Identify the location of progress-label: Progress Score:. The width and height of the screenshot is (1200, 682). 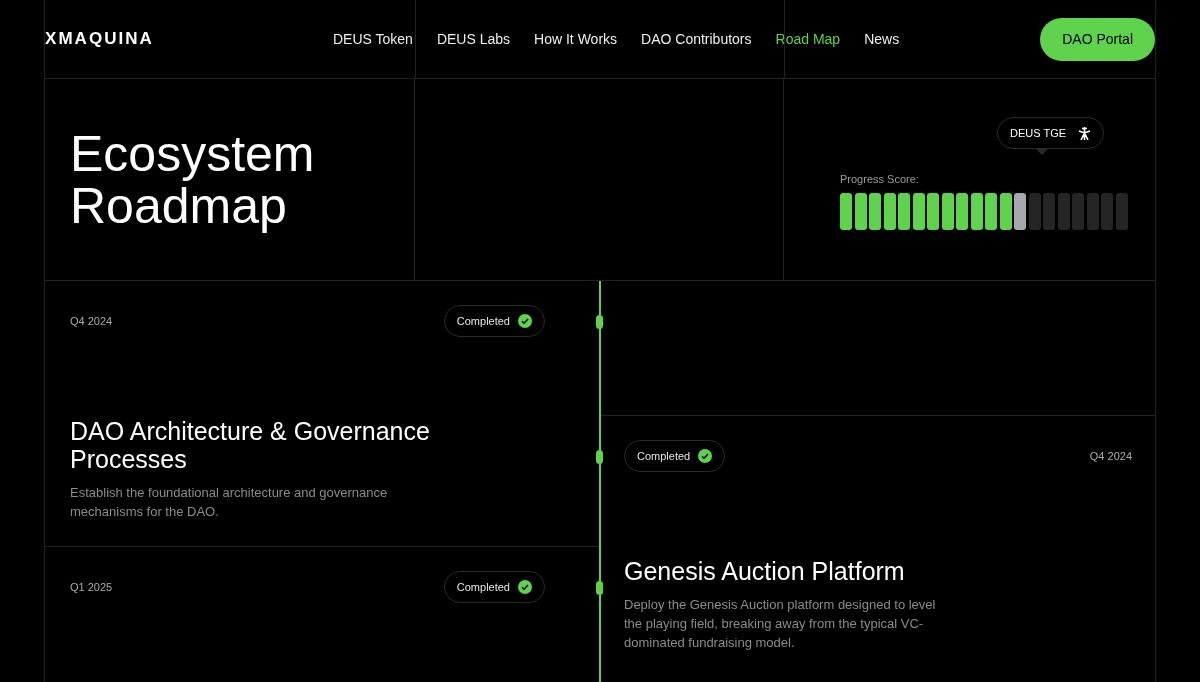
(879, 179).